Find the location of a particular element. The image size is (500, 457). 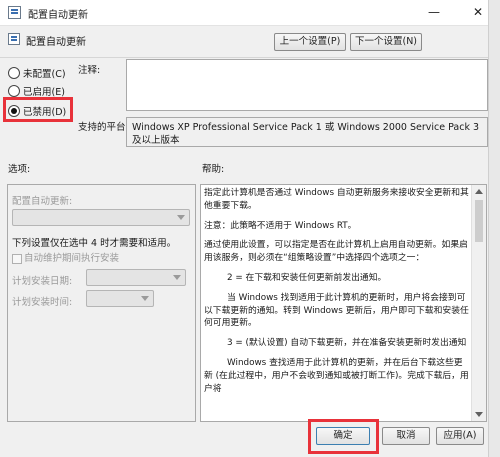

radio-not-configured: 未配置(C) is located at coordinates (37, 73).